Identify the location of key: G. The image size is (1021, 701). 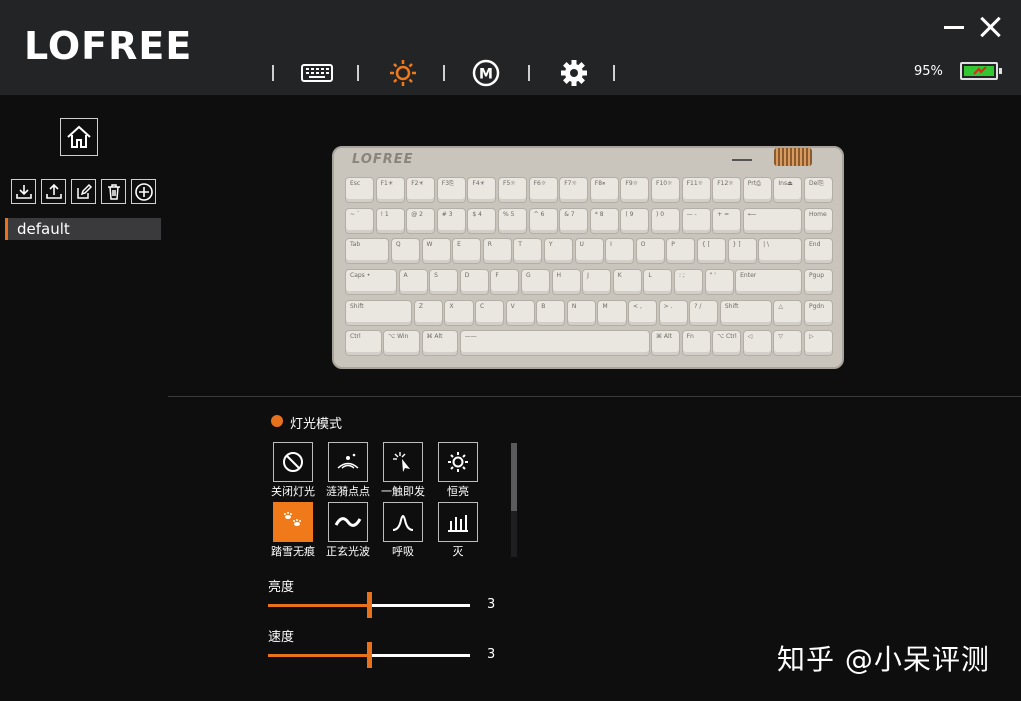
(535, 282).